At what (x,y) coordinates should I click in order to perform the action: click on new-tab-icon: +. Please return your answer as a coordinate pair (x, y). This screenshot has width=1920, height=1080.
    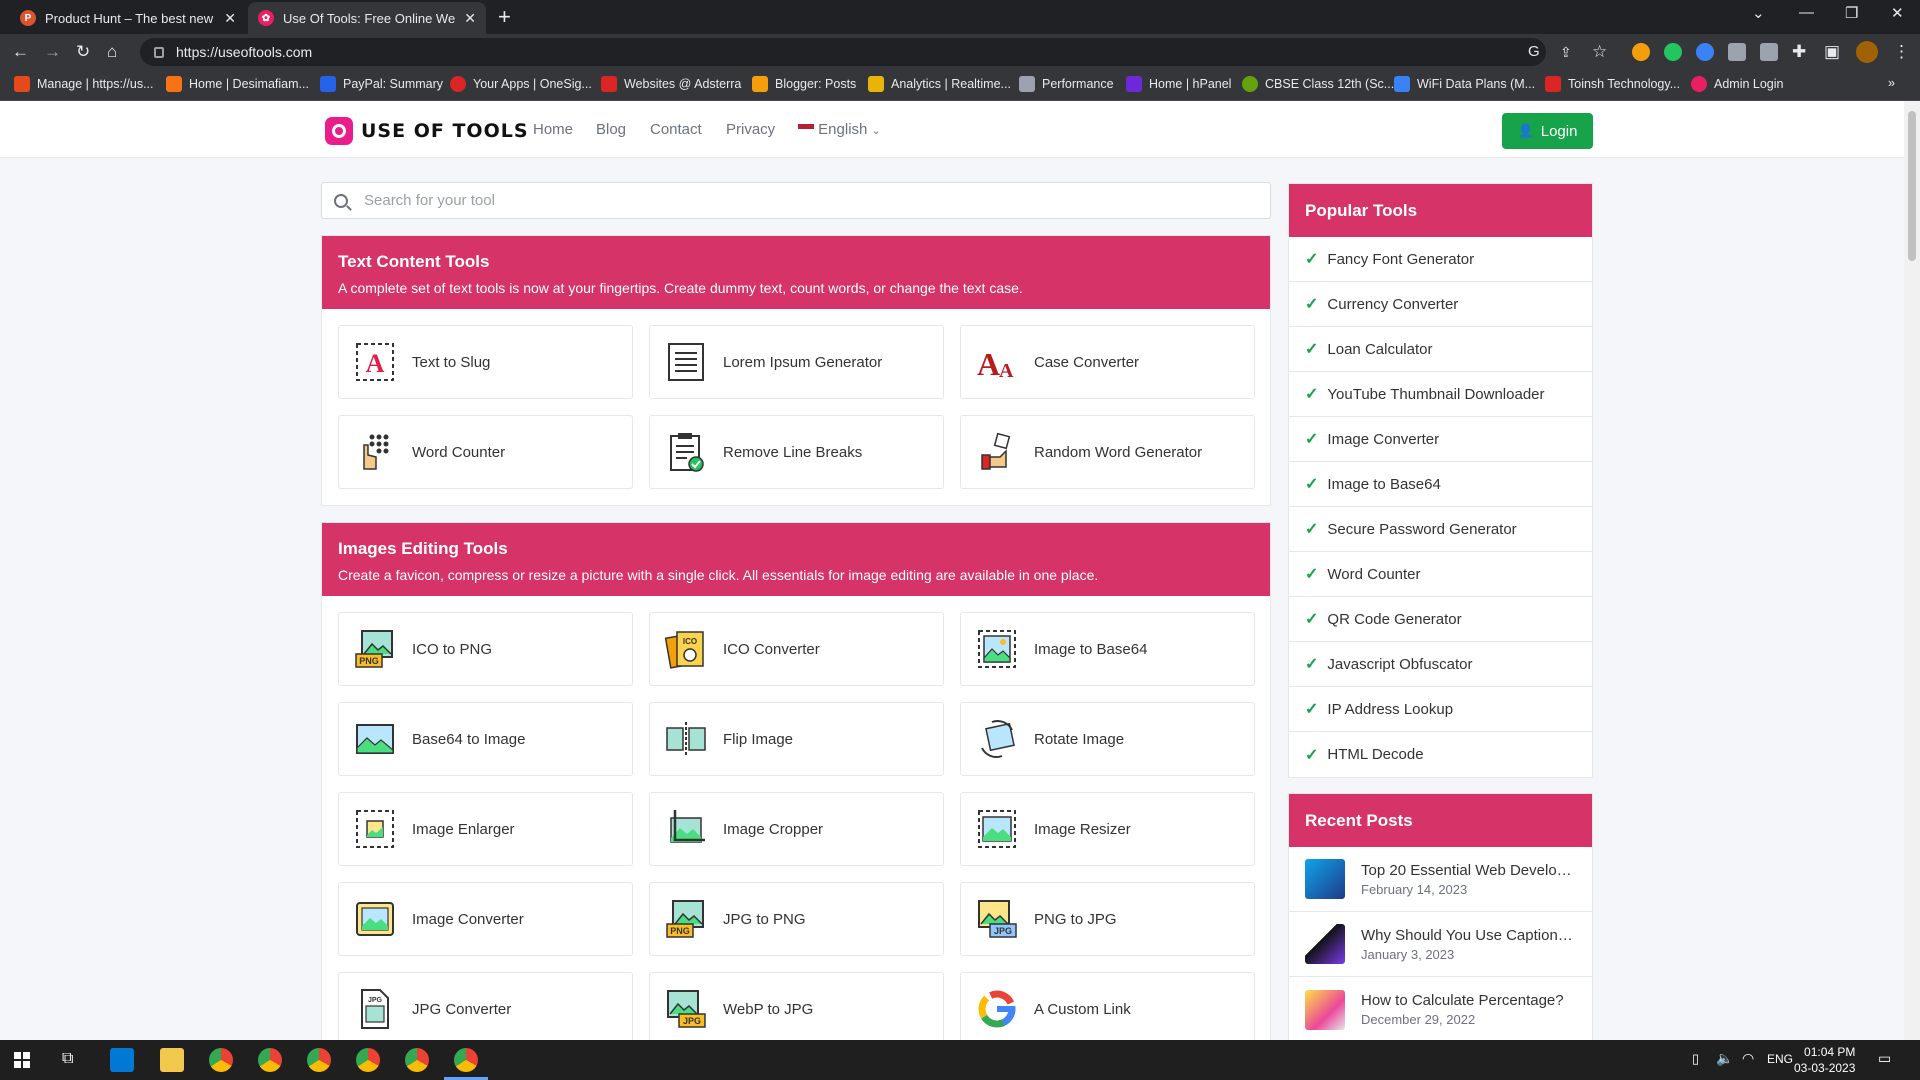
    Looking at the image, I should click on (504, 17).